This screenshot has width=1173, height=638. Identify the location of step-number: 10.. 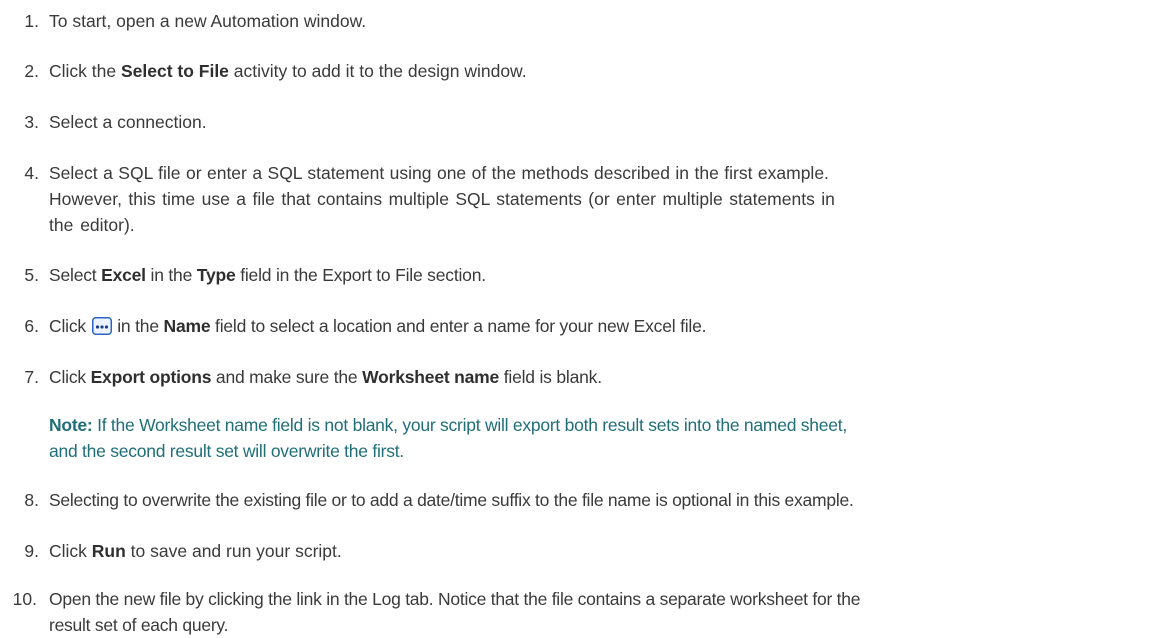
(24, 599).